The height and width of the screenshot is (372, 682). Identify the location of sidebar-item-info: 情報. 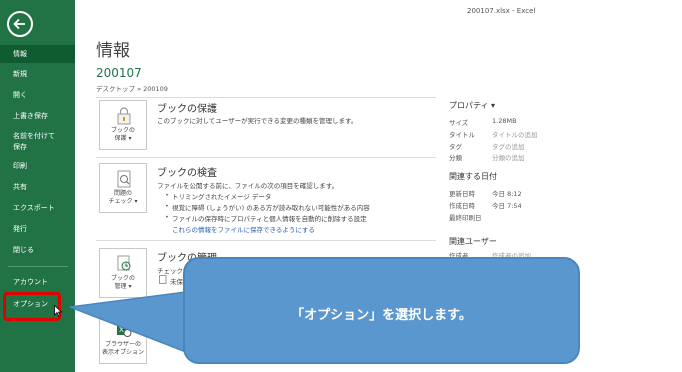
(37, 54).